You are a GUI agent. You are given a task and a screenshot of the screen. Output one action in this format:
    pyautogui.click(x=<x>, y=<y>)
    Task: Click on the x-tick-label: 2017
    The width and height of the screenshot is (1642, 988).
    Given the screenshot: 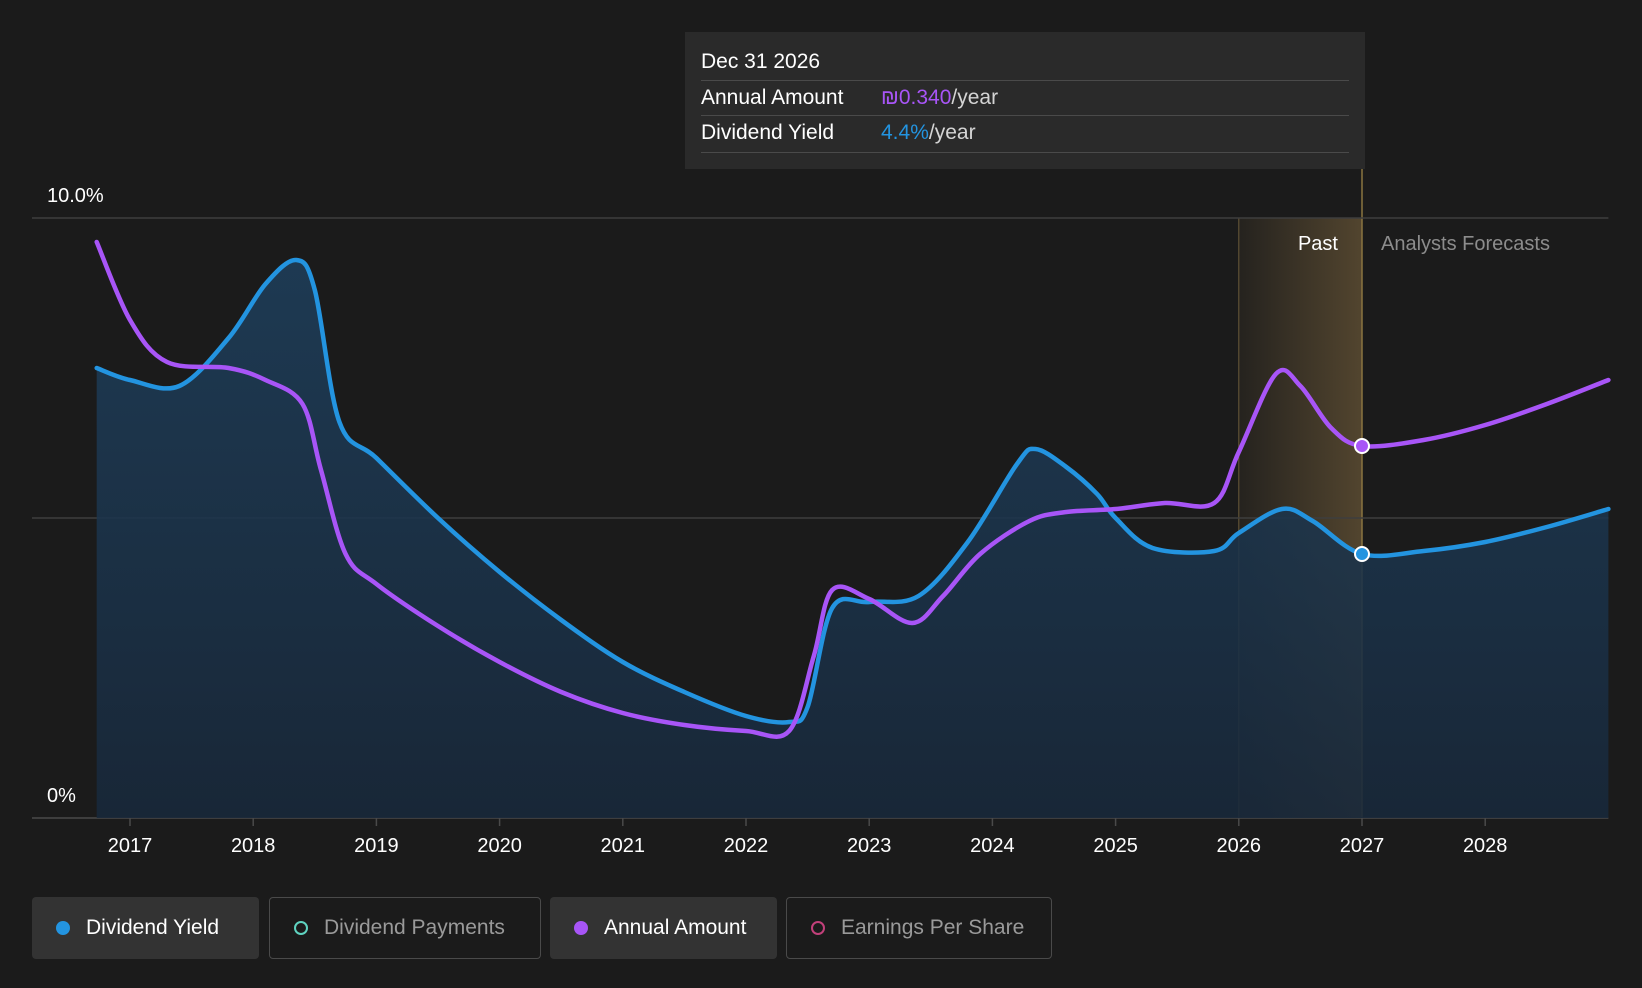 What is the action you would take?
    pyautogui.click(x=130, y=846)
    